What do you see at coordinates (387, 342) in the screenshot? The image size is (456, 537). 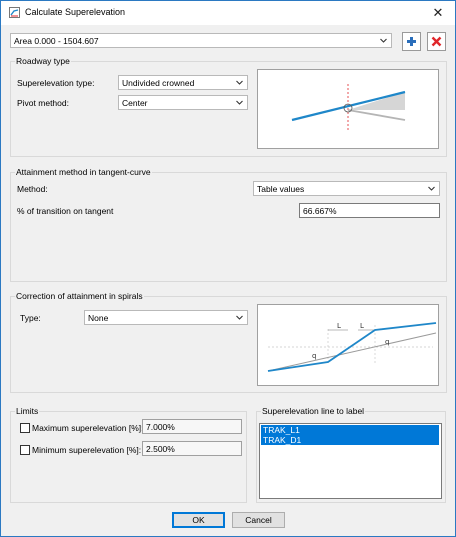 I see `spiral-q-label-2: q` at bounding box center [387, 342].